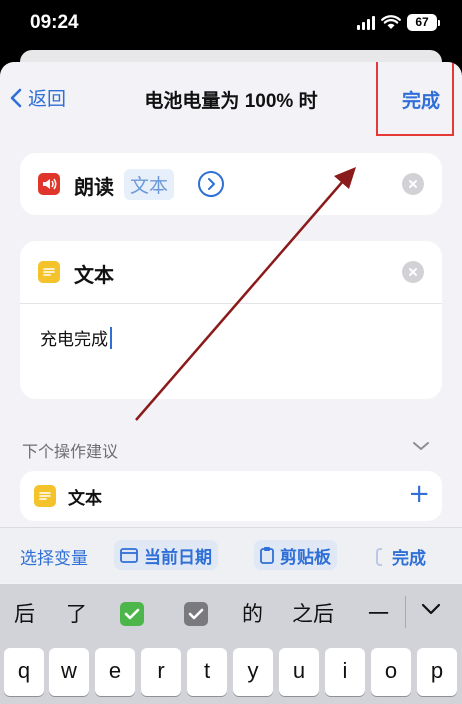  I want to click on key: p, so click(437, 672).